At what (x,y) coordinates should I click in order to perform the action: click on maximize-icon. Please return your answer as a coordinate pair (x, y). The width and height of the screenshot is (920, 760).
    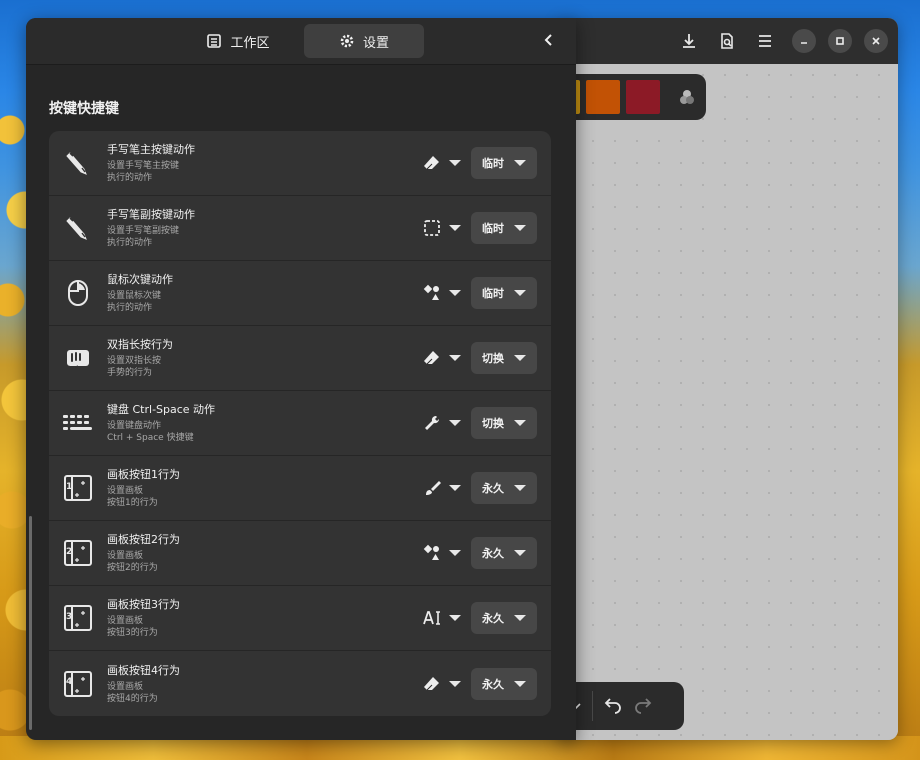
    Looking at the image, I should click on (840, 41).